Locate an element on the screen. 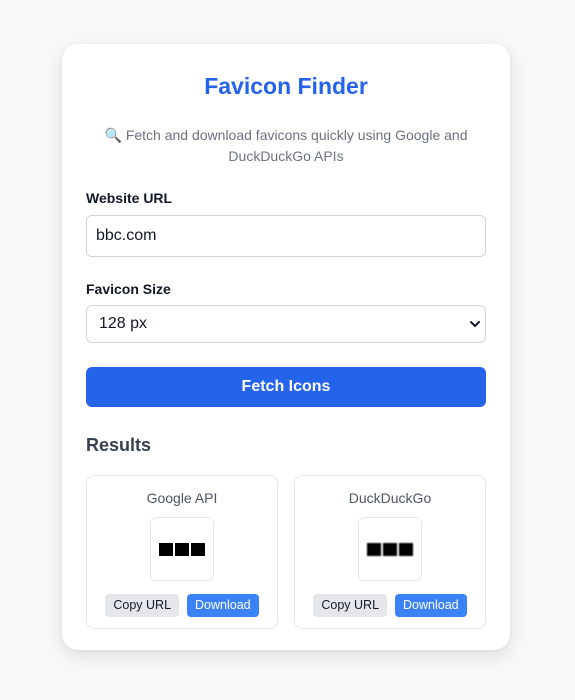  url-input-value: bbc.com is located at coordinates (126, 235).